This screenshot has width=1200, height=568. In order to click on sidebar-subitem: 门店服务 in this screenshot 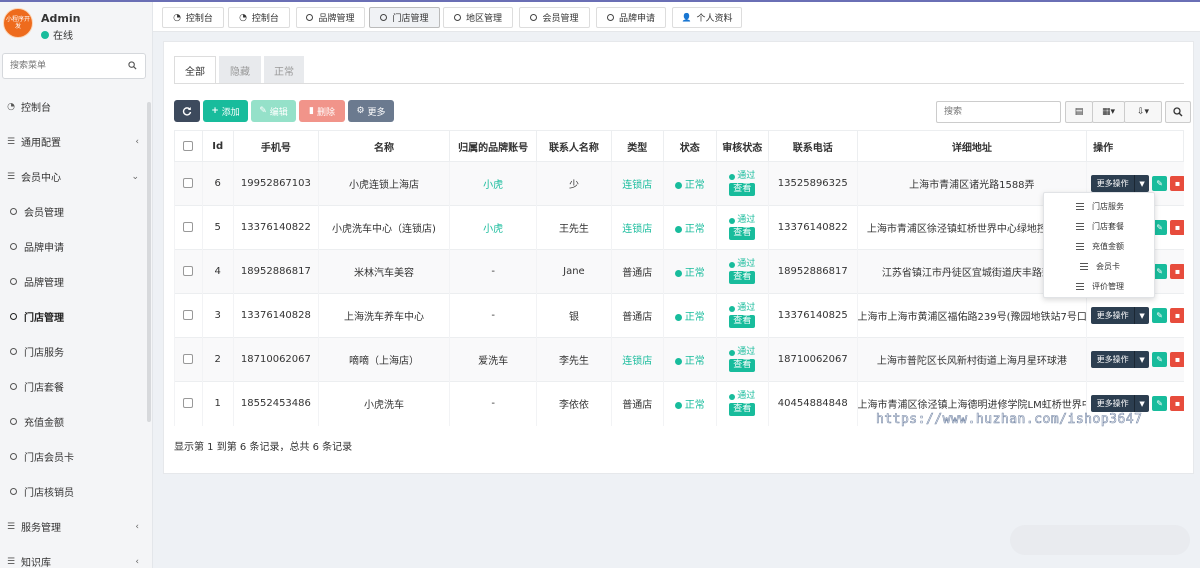, I will do `click(76, 351)`.